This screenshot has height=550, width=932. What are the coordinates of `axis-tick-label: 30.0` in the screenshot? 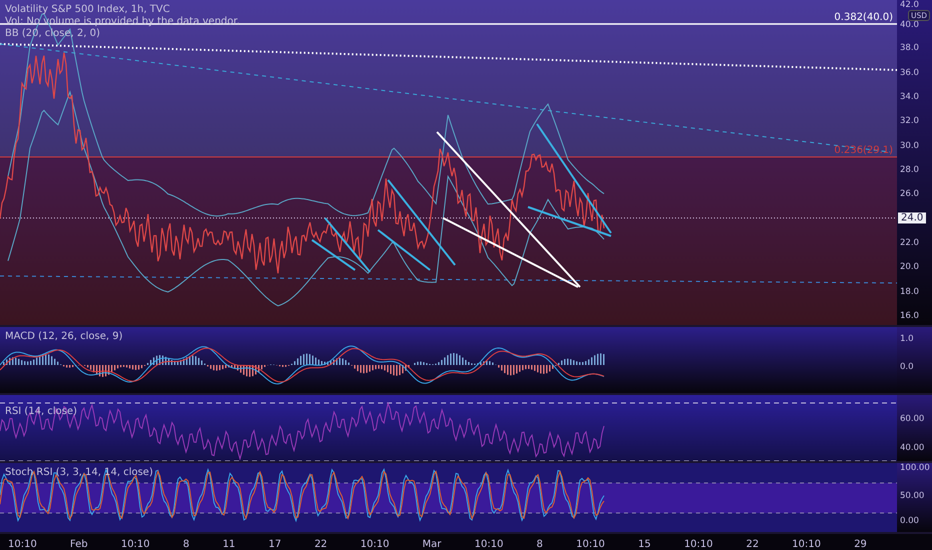 It's located at (909, 145).